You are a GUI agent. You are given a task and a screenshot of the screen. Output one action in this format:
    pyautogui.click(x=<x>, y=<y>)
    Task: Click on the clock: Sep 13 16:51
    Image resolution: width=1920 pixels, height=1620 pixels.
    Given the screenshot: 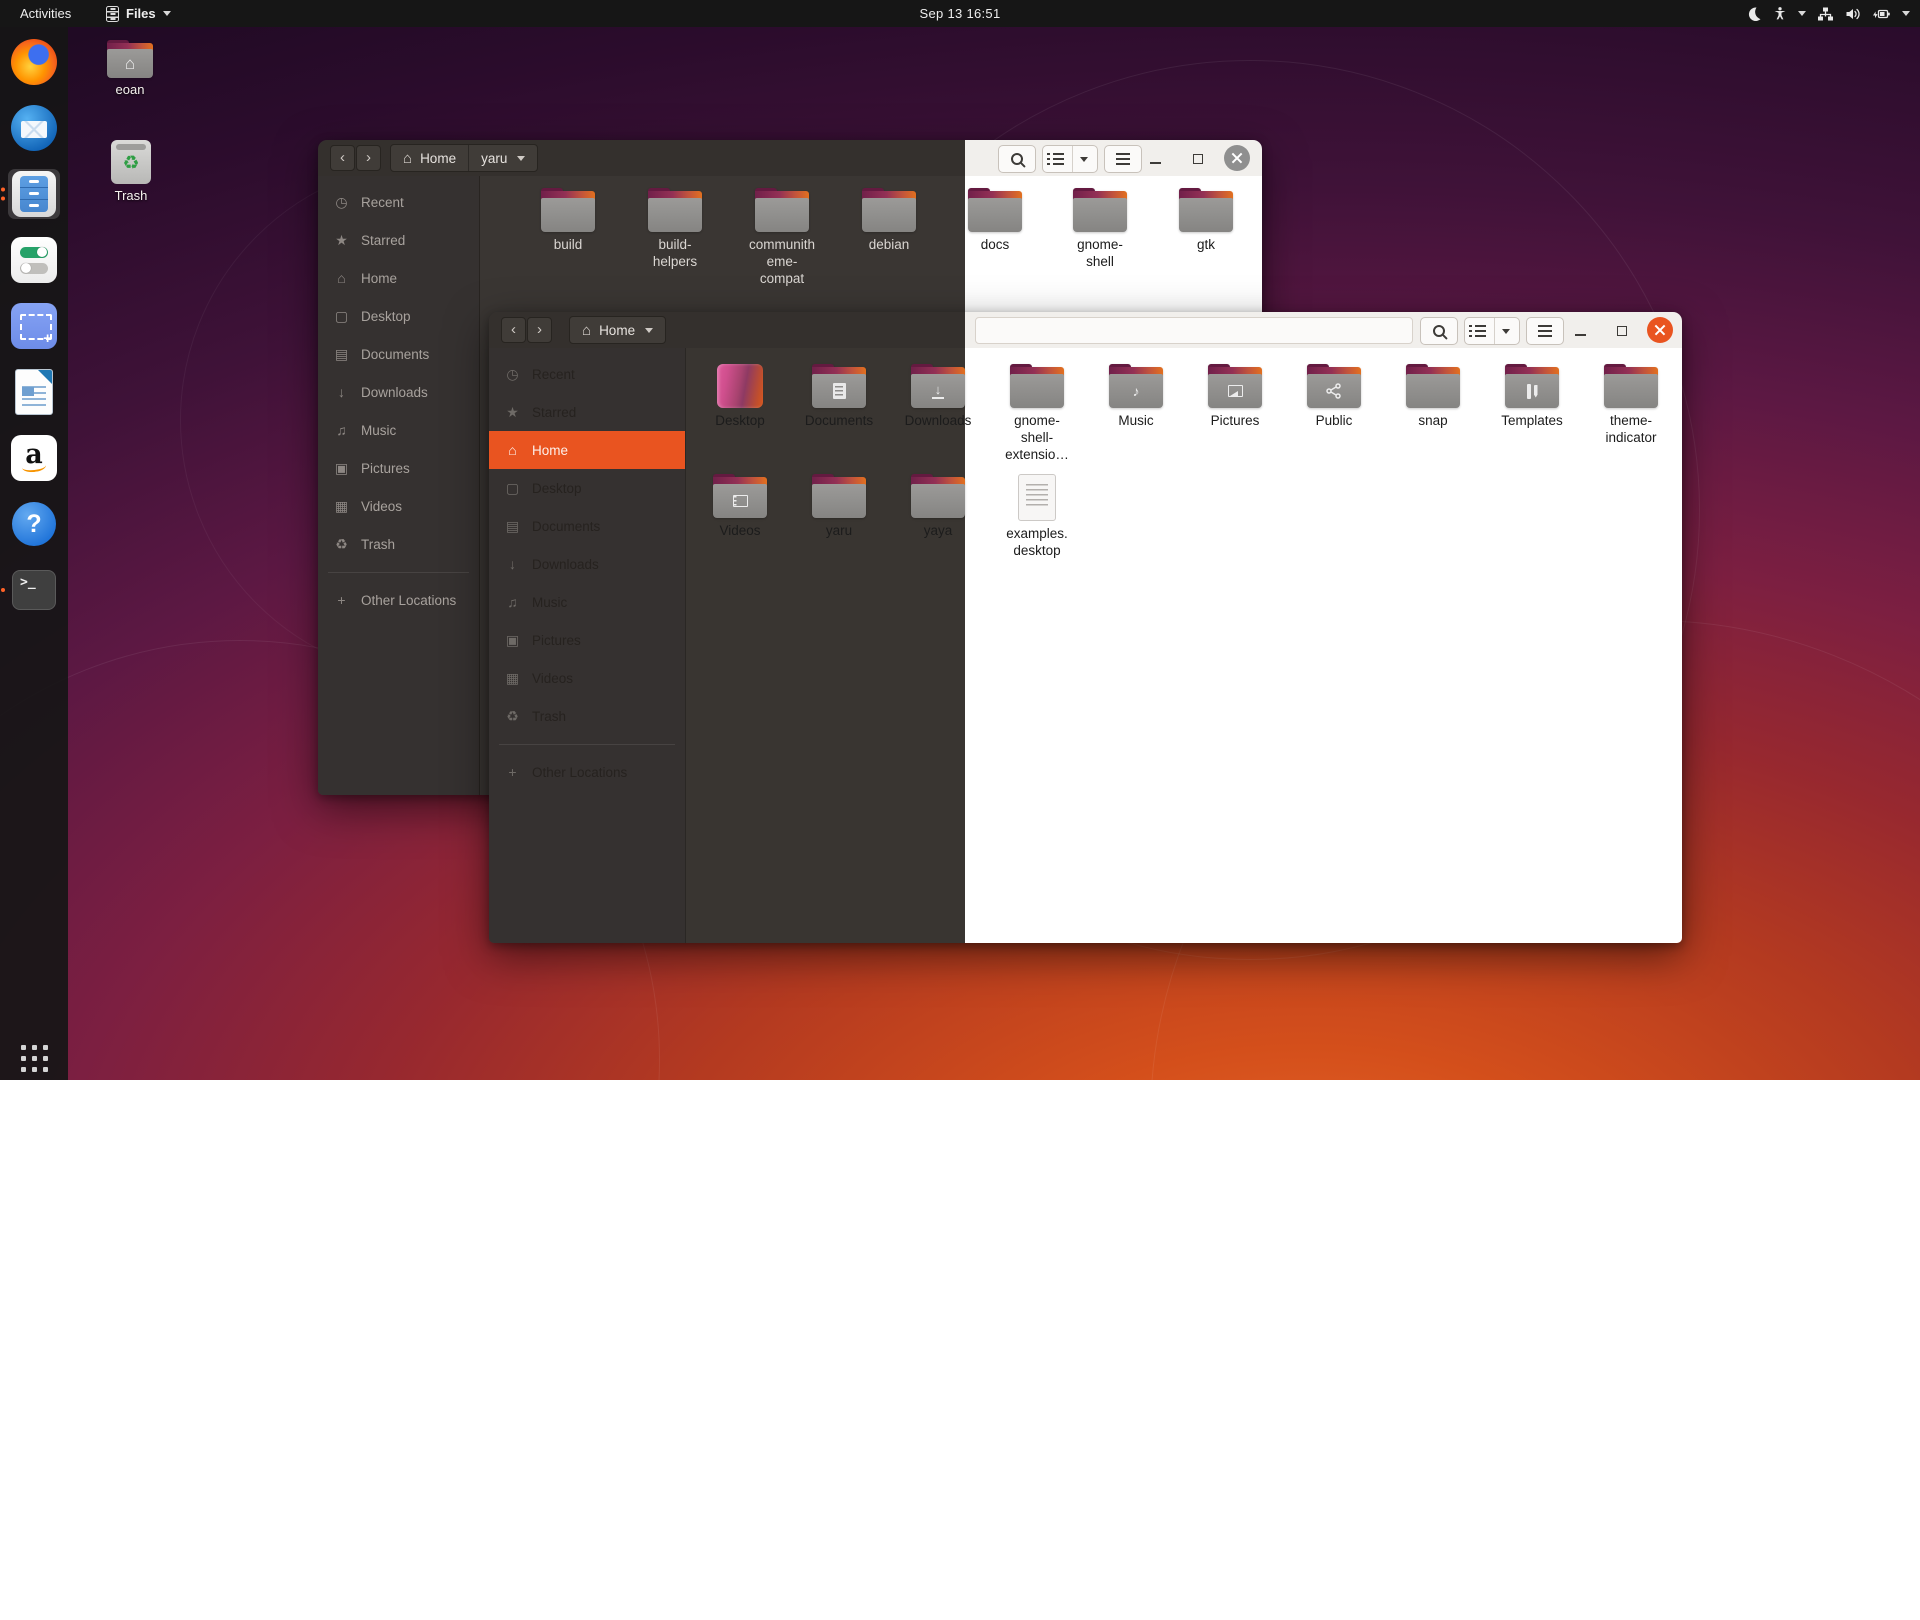 What is the action you would take?
    pyautogui.click(x=960, y=13)
    